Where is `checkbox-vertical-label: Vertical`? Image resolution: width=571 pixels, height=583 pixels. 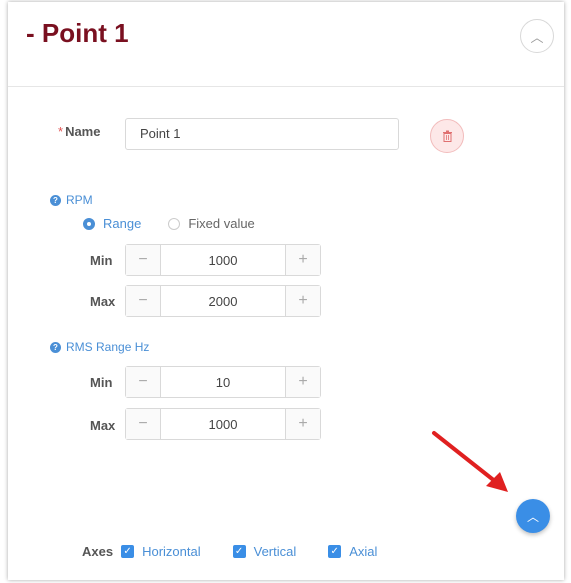
checkbox-vertical-label: Vertical is located at coordinates (275, 551).